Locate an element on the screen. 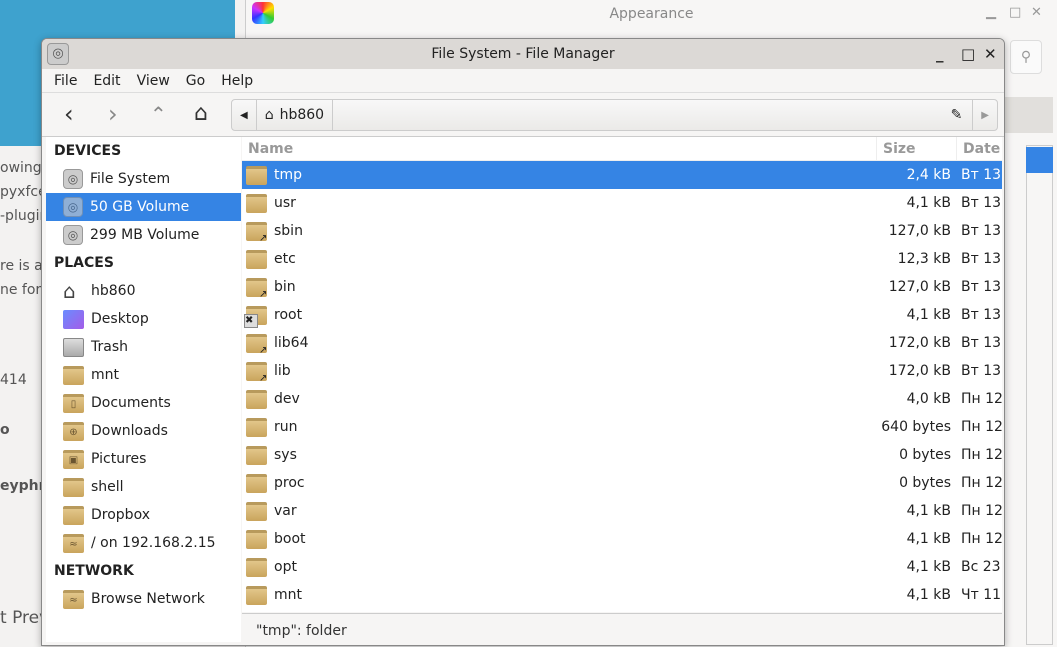 This screenshot has height=647, width=1057. path-bar: ◀ ⌂ hb860 ✎ ▶ is located at coordinates (614, 115).